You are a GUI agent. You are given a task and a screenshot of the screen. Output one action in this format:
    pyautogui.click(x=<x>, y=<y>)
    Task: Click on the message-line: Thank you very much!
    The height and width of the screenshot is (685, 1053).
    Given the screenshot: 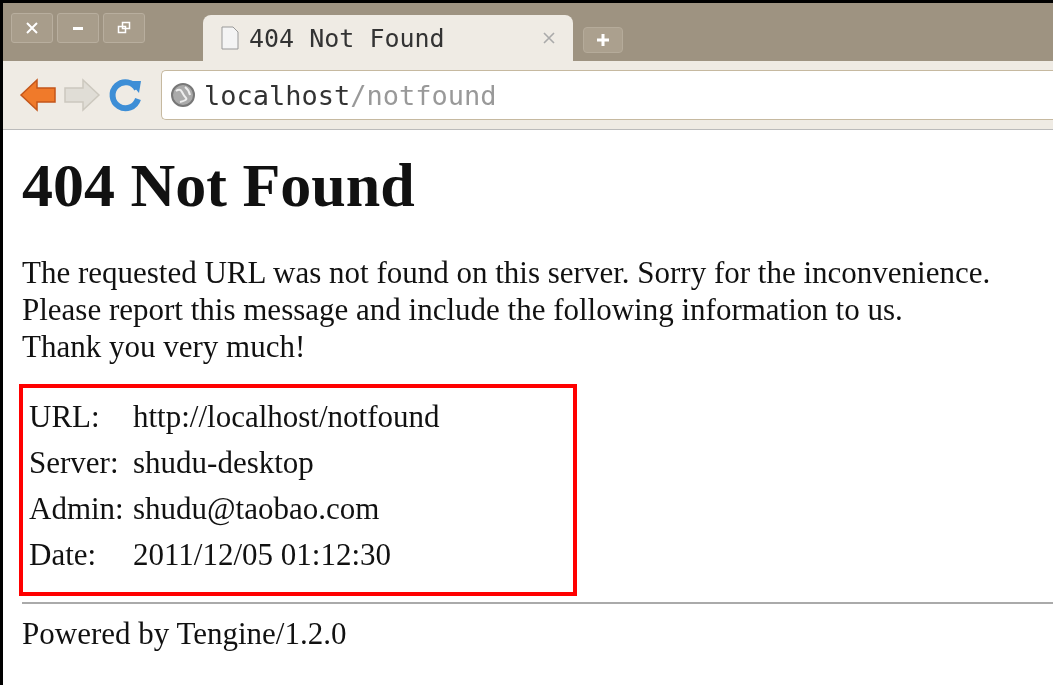 What is the action you would take?
    pyautogui.click(x=164, y=346)
    